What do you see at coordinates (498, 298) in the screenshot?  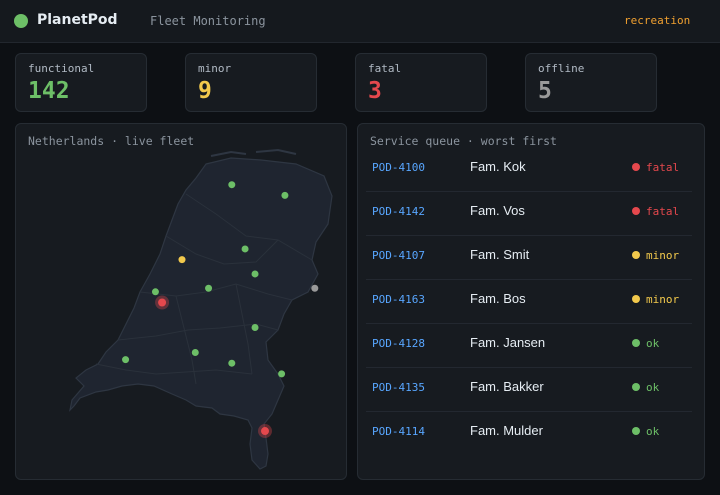 I see `customer-name: Fam. Bos` at bounding box center [498, 298].